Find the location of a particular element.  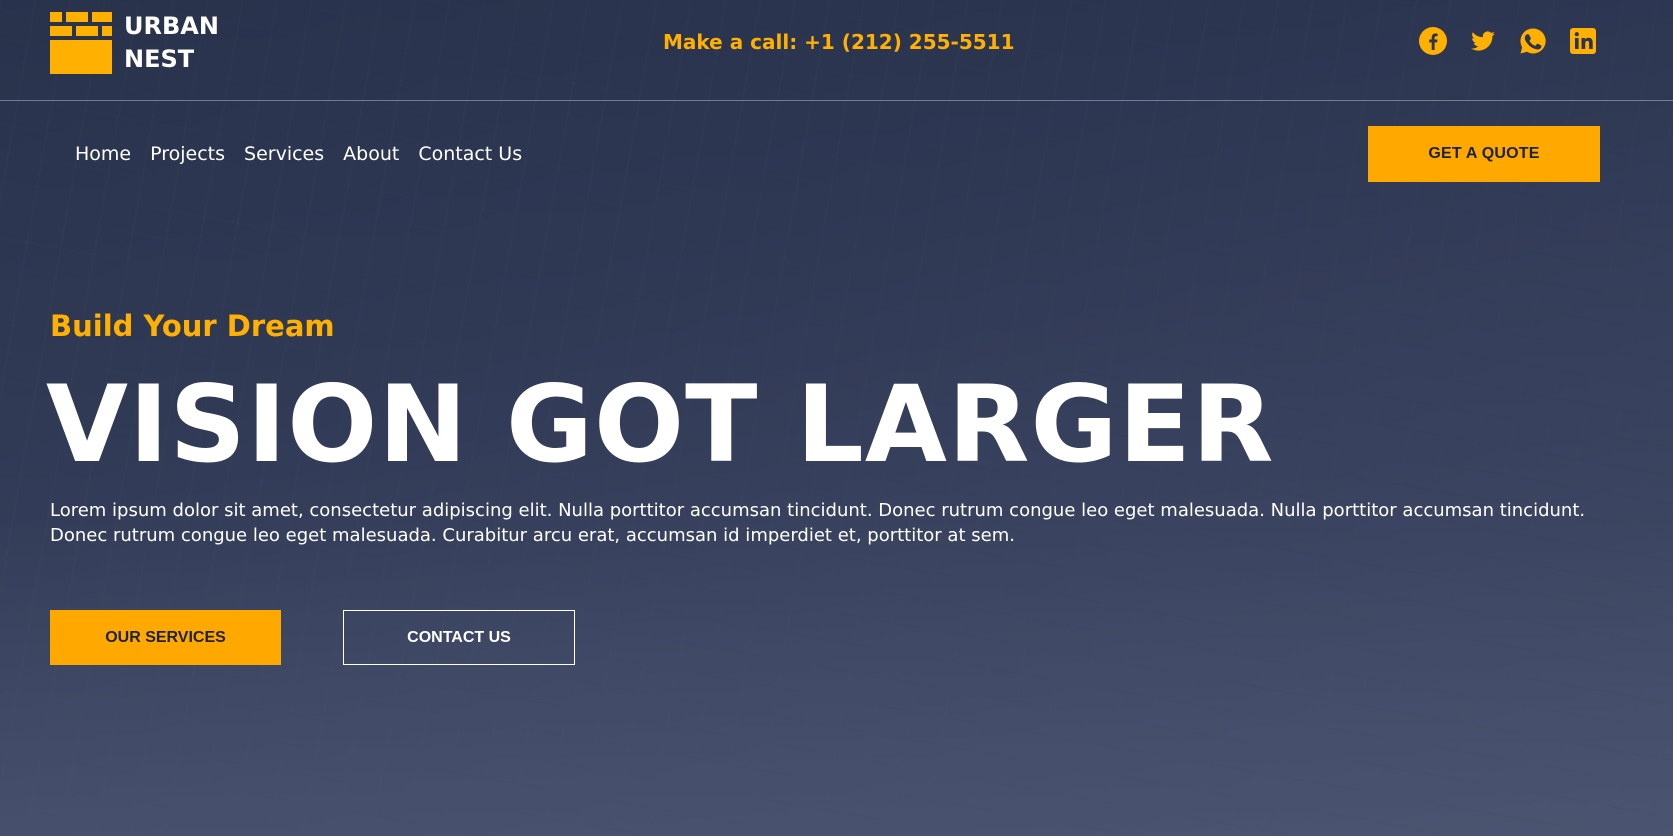

nav-home: Home is located at coordinates (103, 154).